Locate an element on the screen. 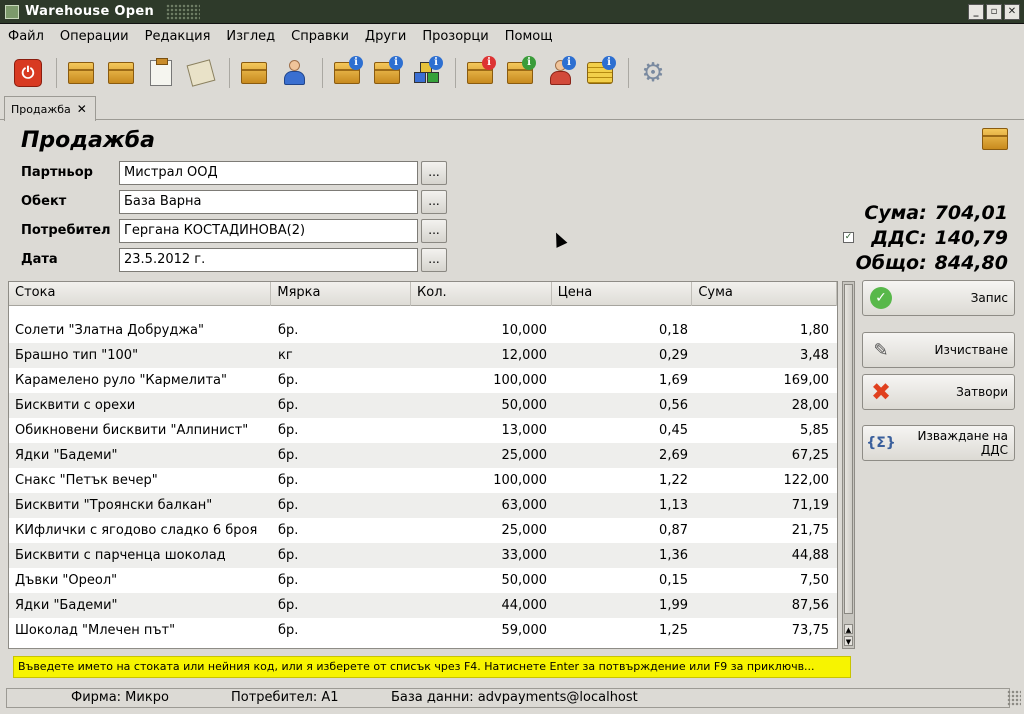  cell-price: 2,69 is located at coordinates (673, 455).